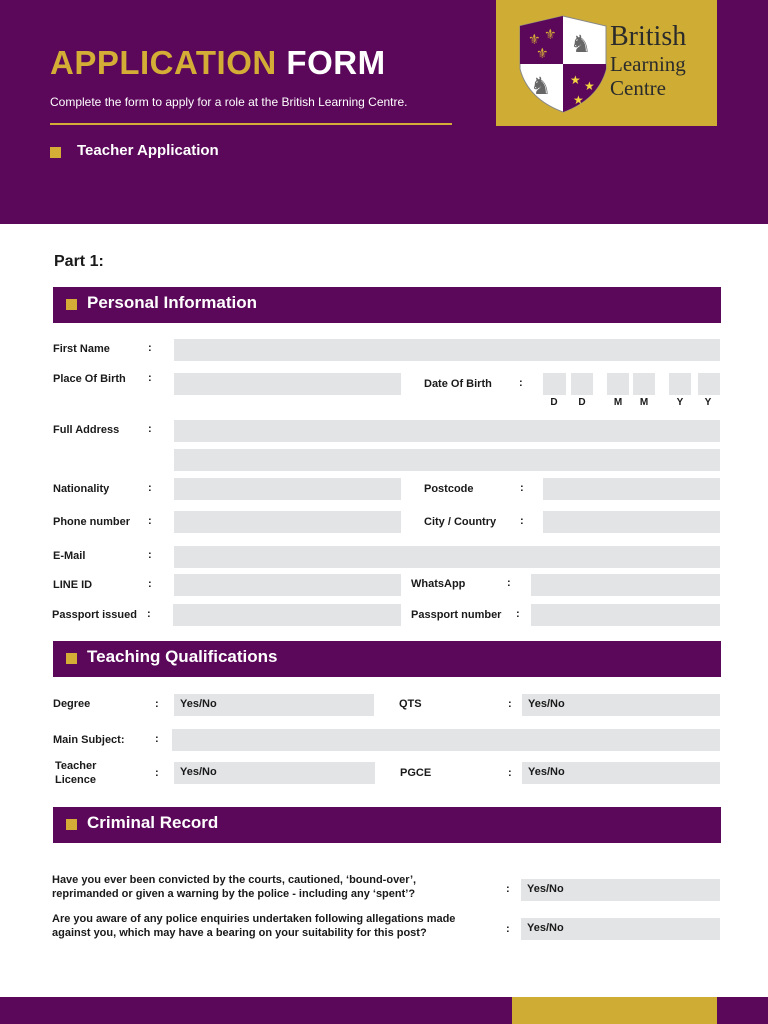 This screenshot has width=768, height=1024. What do you see at coordinates (648, 36) in the screenshot?
I see `logo-text-1: British` at bounding box center [648, 36].